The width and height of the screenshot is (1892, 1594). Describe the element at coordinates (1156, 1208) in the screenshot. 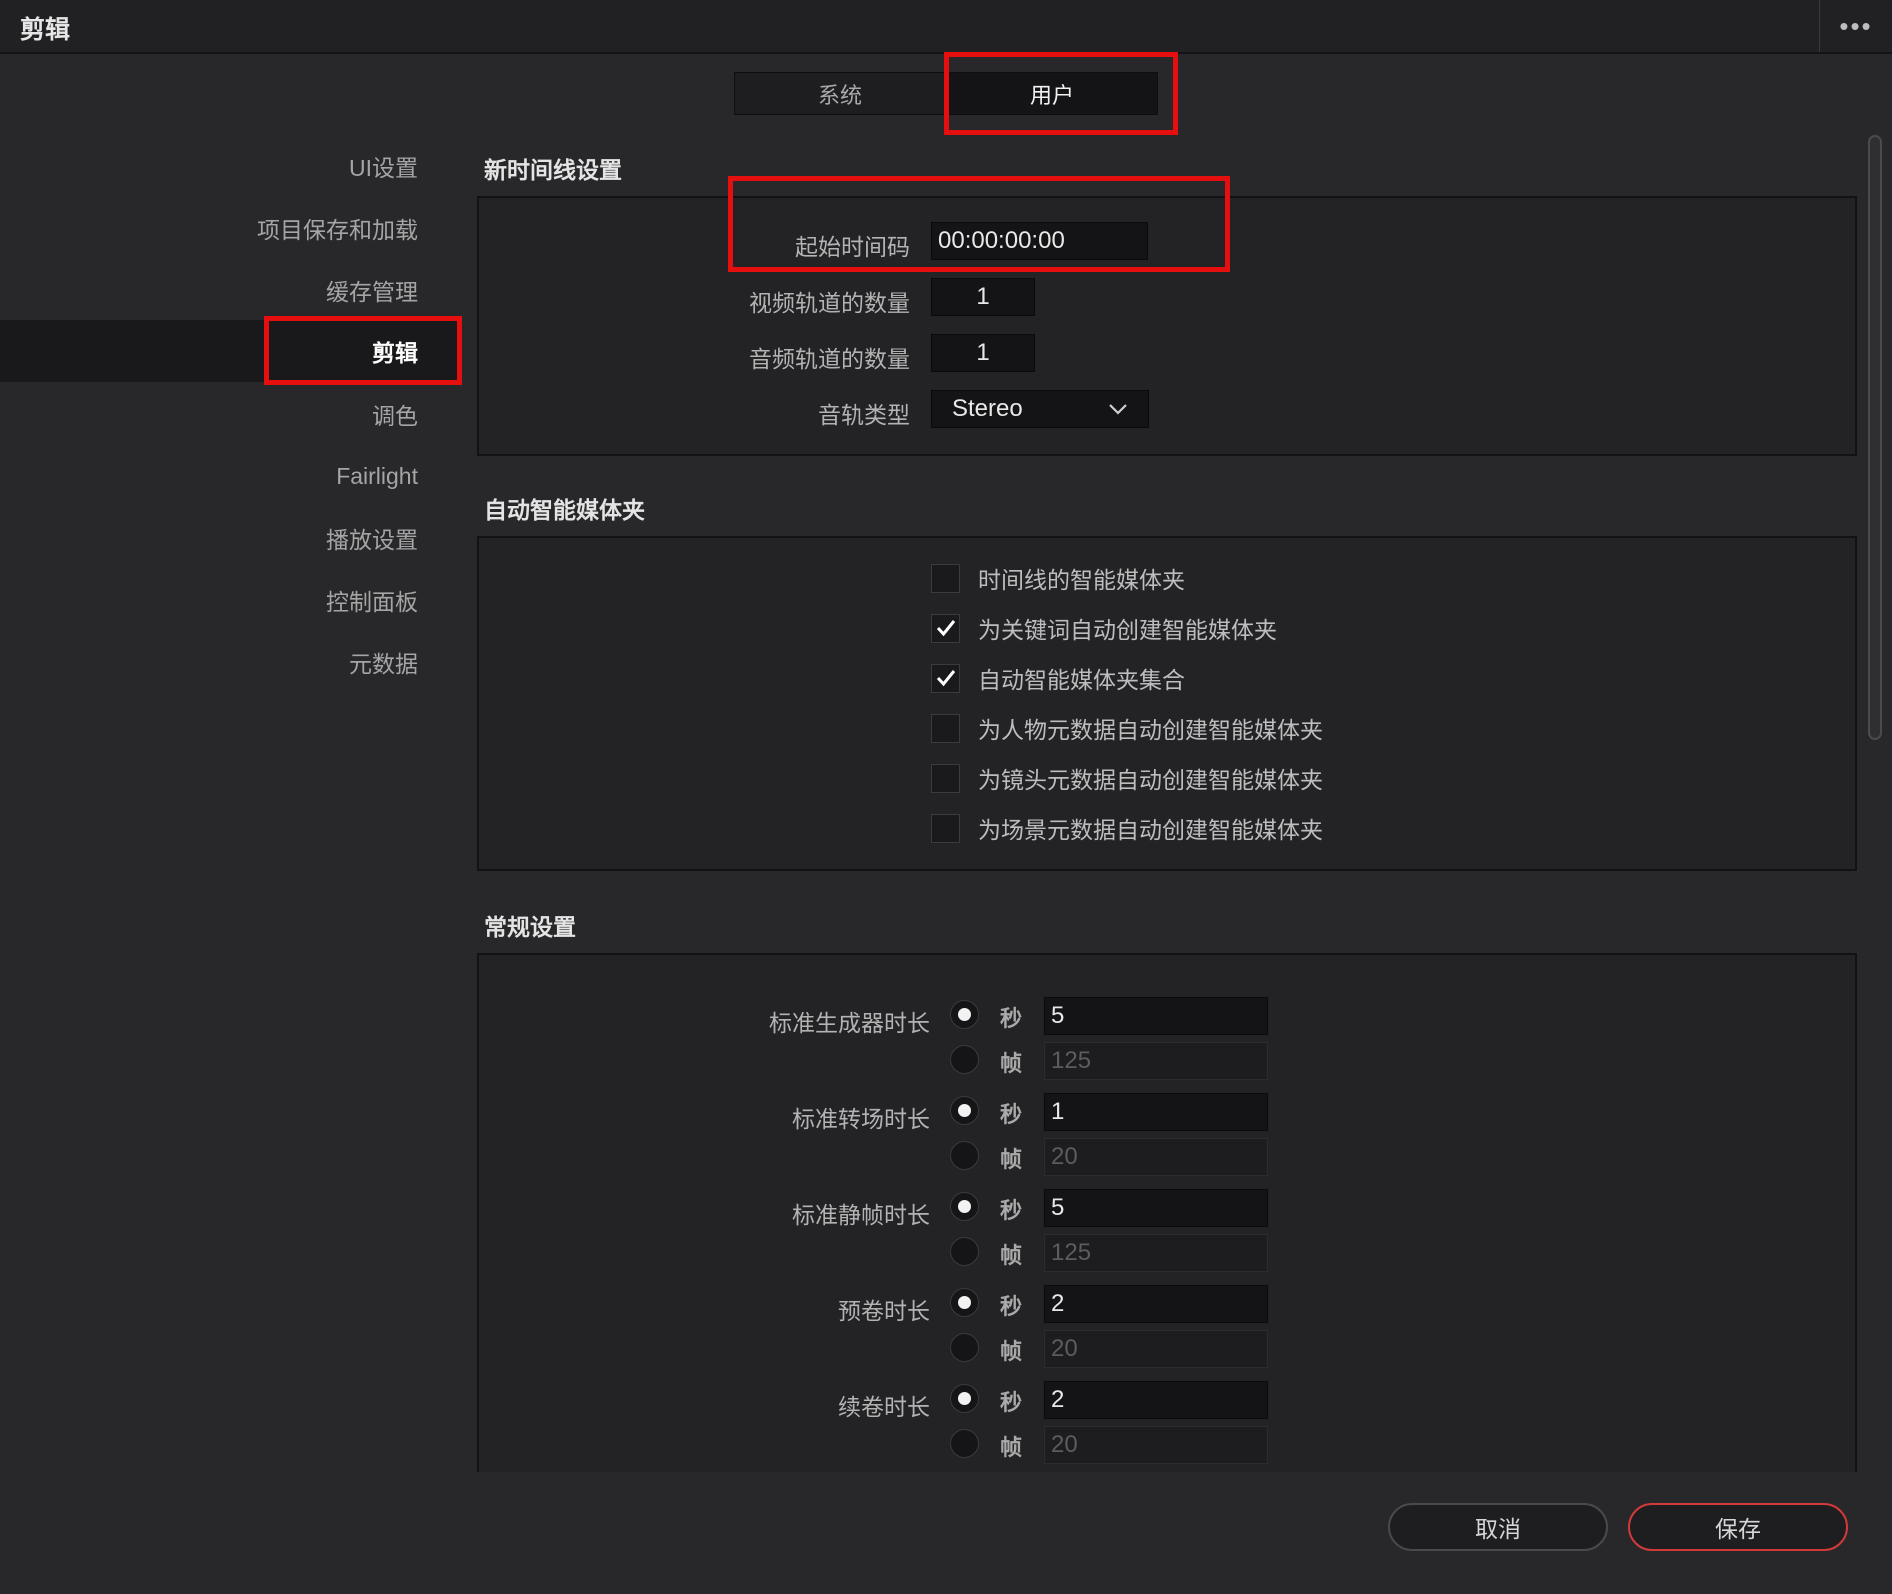

I see `still-seconds-field: 5` at that location.